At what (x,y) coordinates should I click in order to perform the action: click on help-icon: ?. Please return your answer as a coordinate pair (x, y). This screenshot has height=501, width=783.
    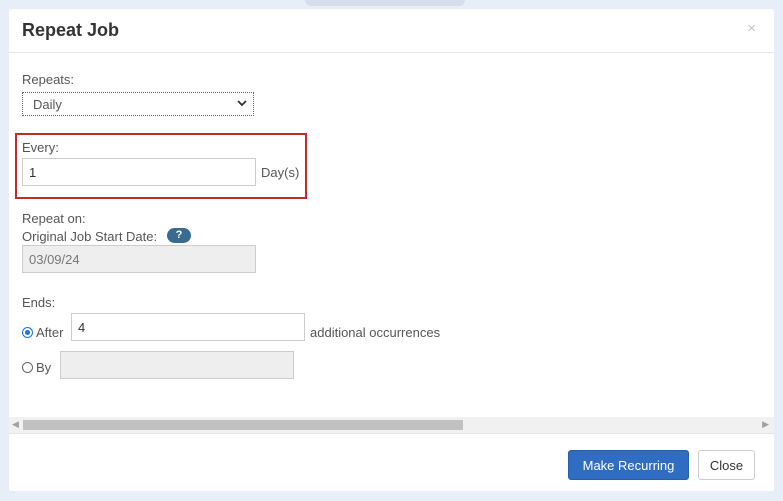
    Looking at the image, I should click on (179, 235).